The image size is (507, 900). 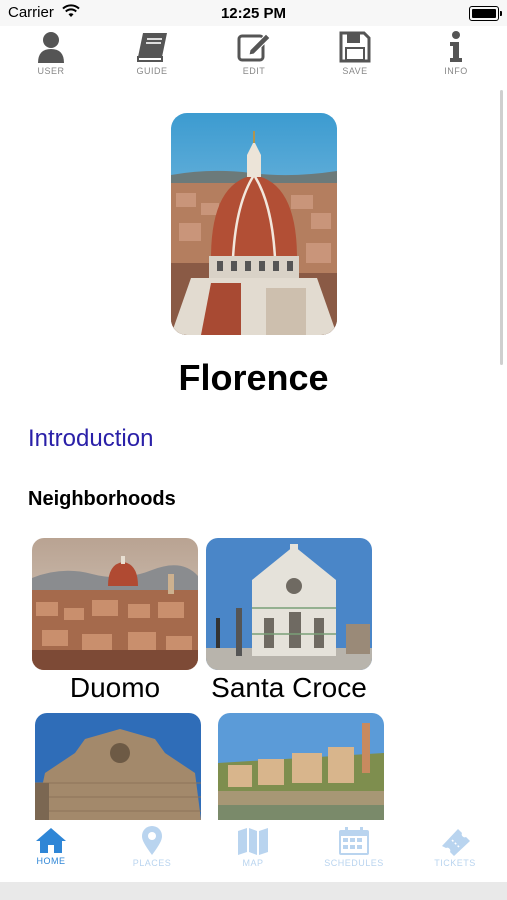 What do you see at coordinates (289, 687) in the screenshot?
I see `neighborhood-label-santa-croce: Santa Croce` at bounding box center [289, 687].